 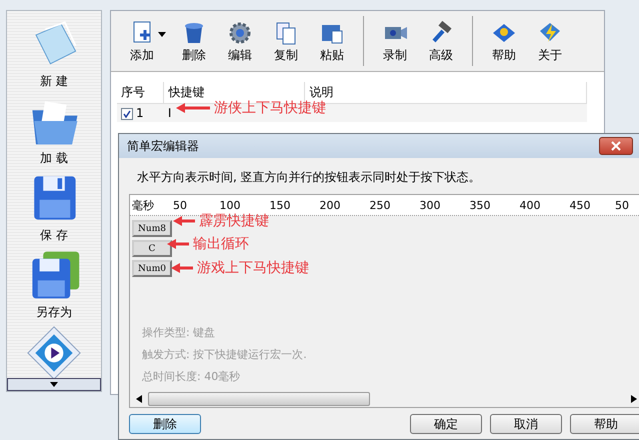 I want to click on toolbar-button: 录制, so click(x=395, y=41).